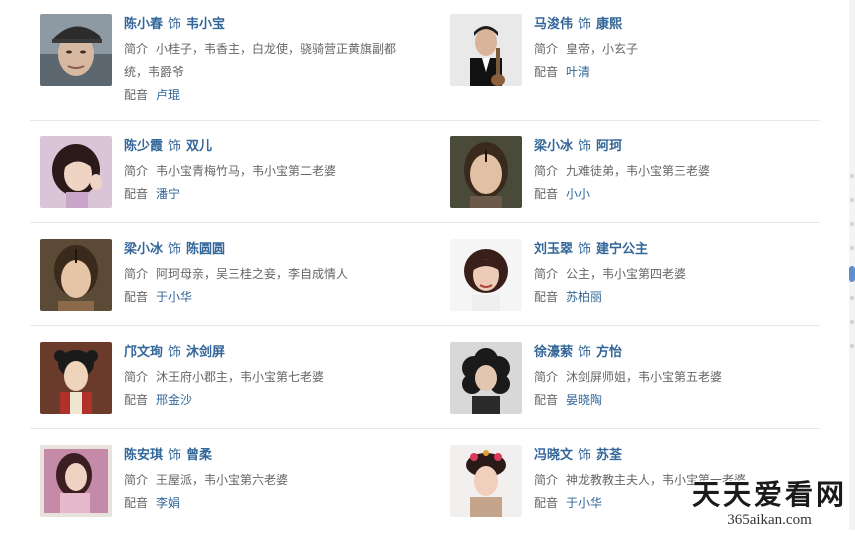 This screenshot has width=855, height=545. Describe the element at coordinates (602, 49) in the screenshot. I see `intro-text: 皇帝，小玄子` at that location.